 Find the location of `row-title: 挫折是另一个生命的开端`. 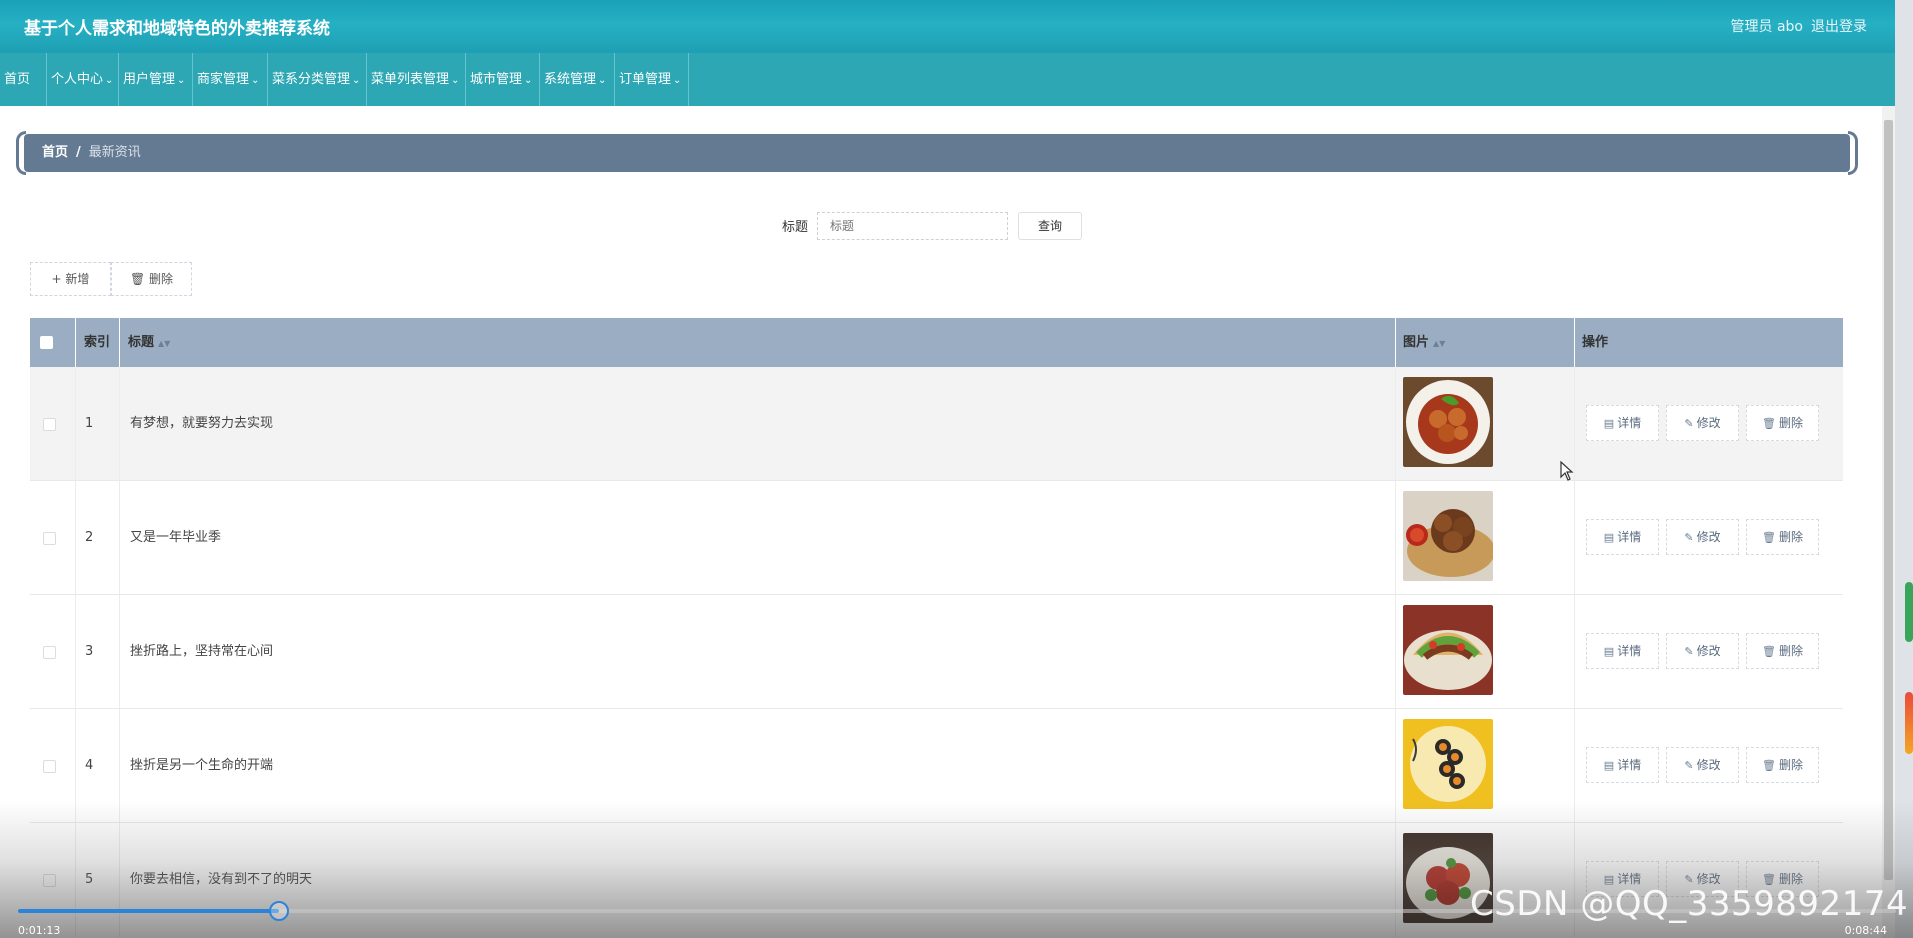

row-title: 挫折是另一个生命的开端 is located at coordinates (202, 765).